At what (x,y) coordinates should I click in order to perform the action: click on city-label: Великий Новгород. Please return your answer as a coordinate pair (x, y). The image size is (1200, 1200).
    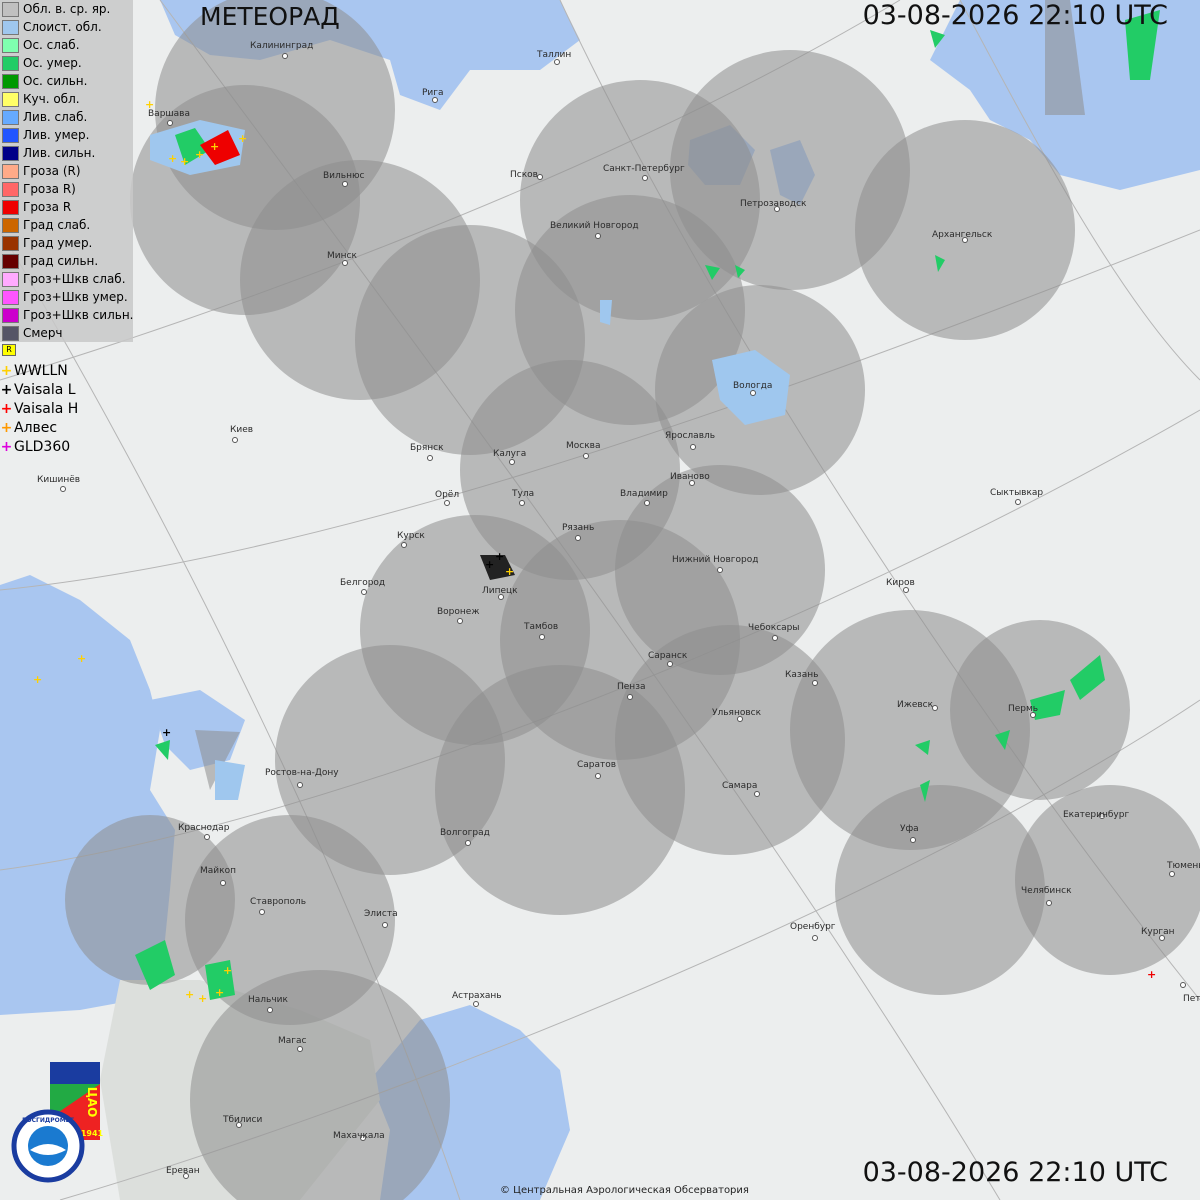
    Looking at the image, I should click on (594, 226).